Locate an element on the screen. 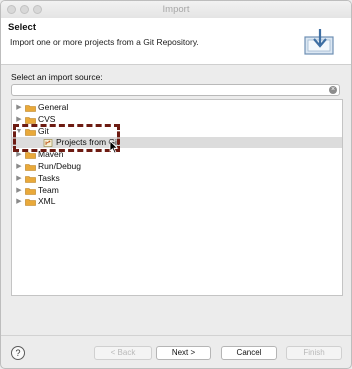  tree-item-label: Git is located at coordinates (43, 130).